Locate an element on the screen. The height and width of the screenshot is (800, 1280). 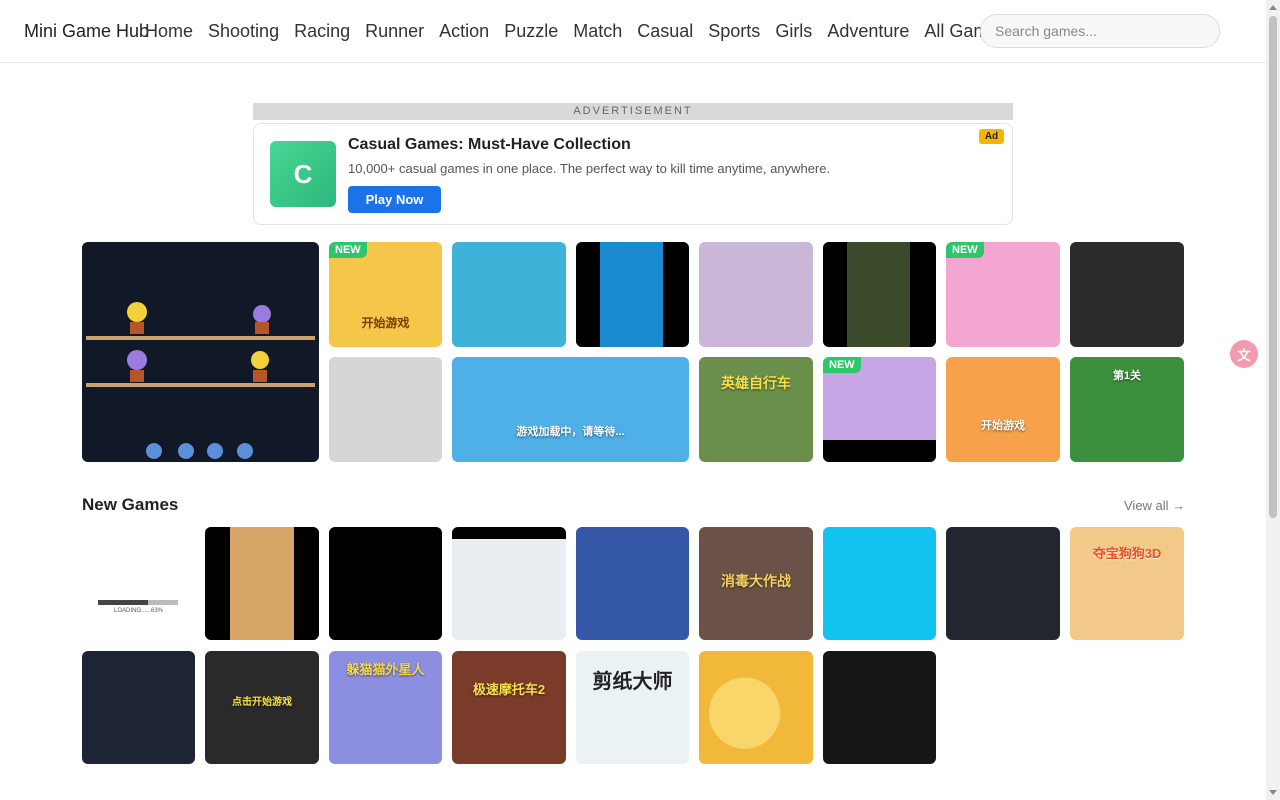
page-scrollbar is located at coordinates (1273, 400).